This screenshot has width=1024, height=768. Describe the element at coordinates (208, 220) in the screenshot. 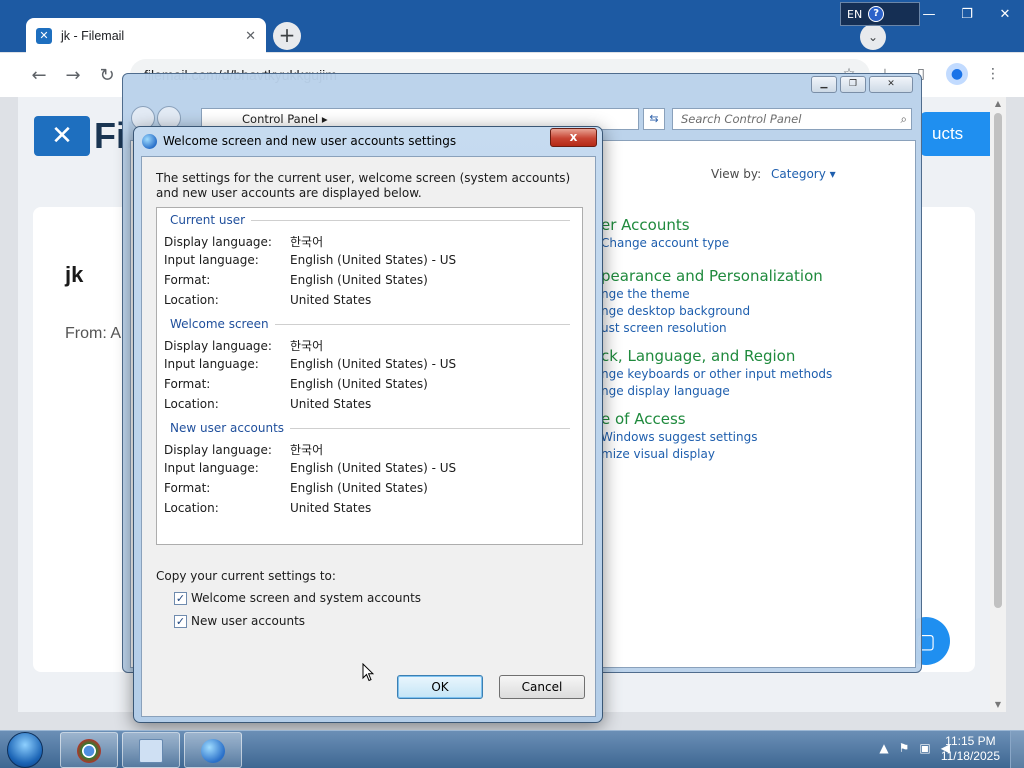

I see `section-heading: Current user` at that location.